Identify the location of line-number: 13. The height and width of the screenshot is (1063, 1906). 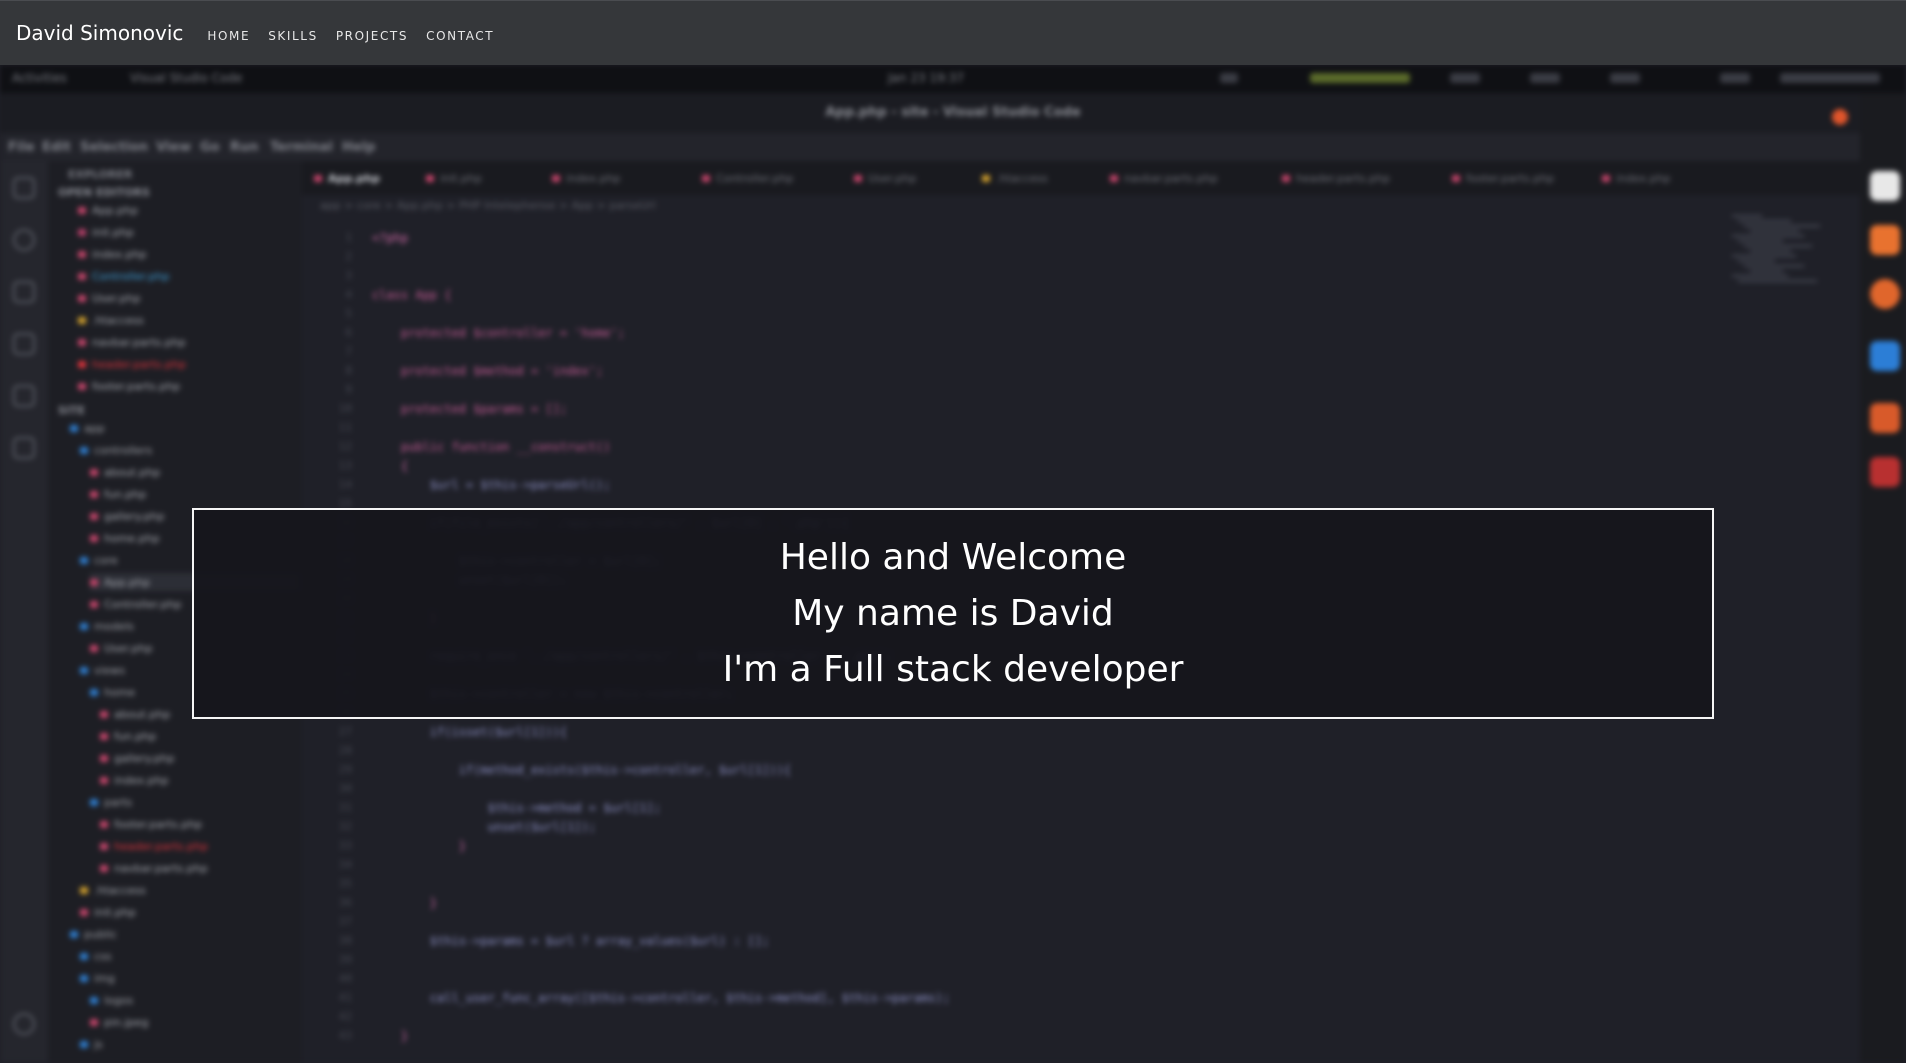
(345, 465).